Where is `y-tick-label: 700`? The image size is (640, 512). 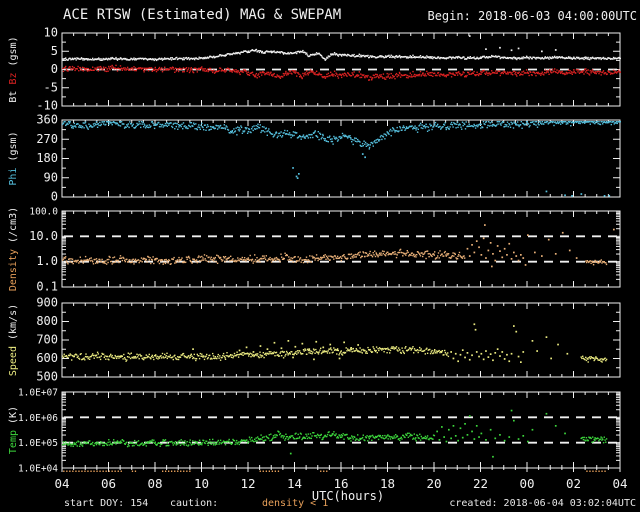 y-tick-label: 700 is located at coordinates (47, 340).